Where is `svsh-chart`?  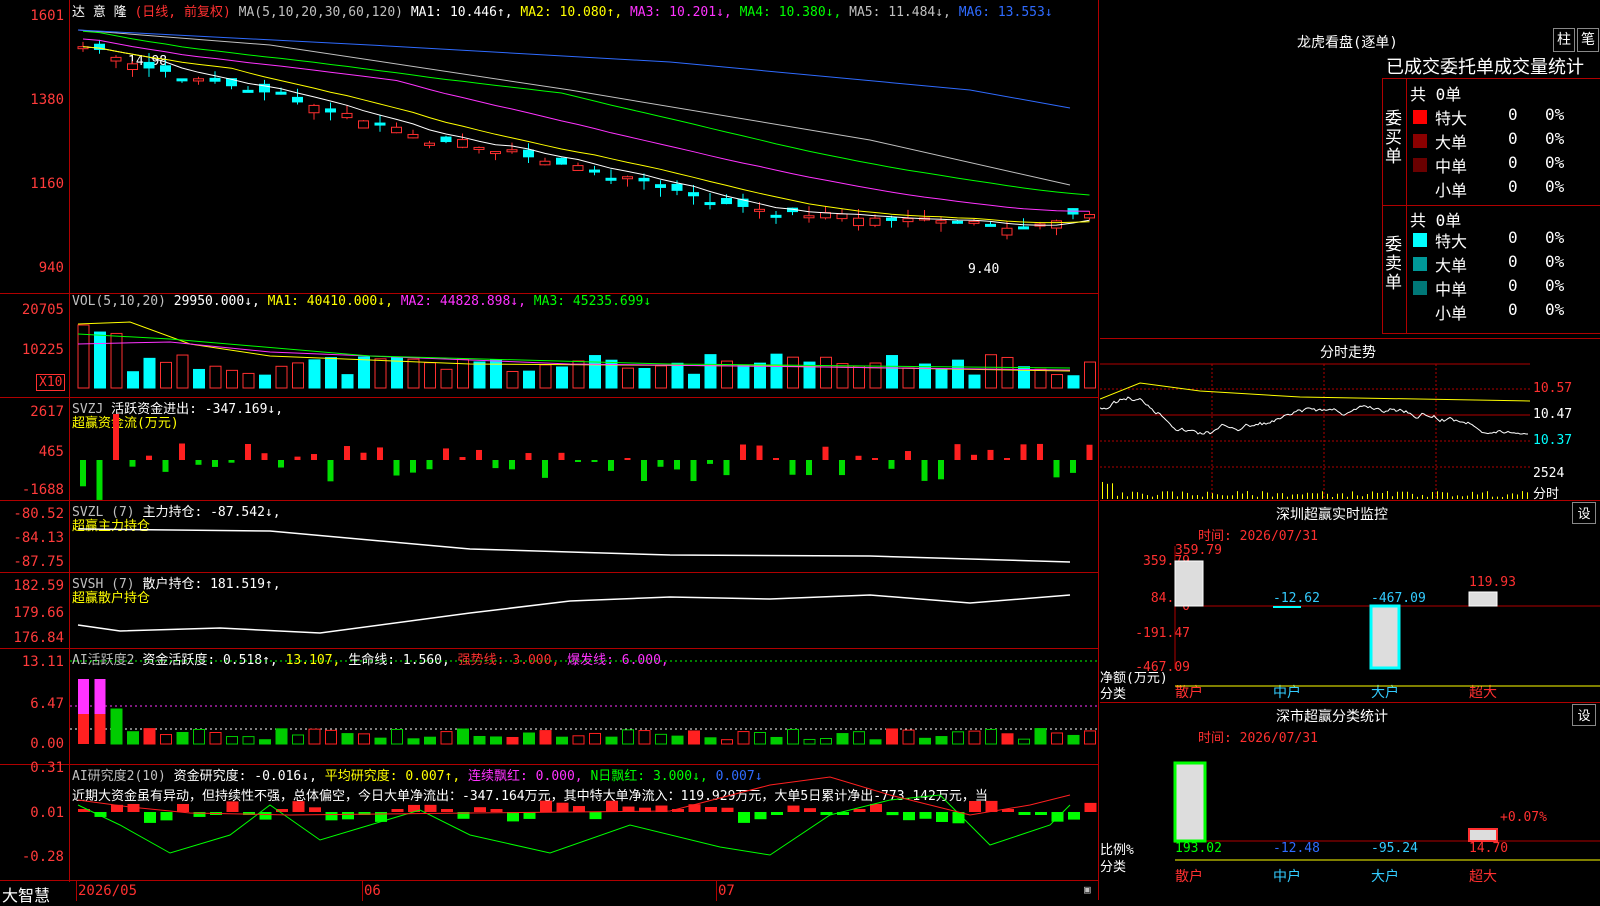
svsh-chart is located at coordinates (584, 610).